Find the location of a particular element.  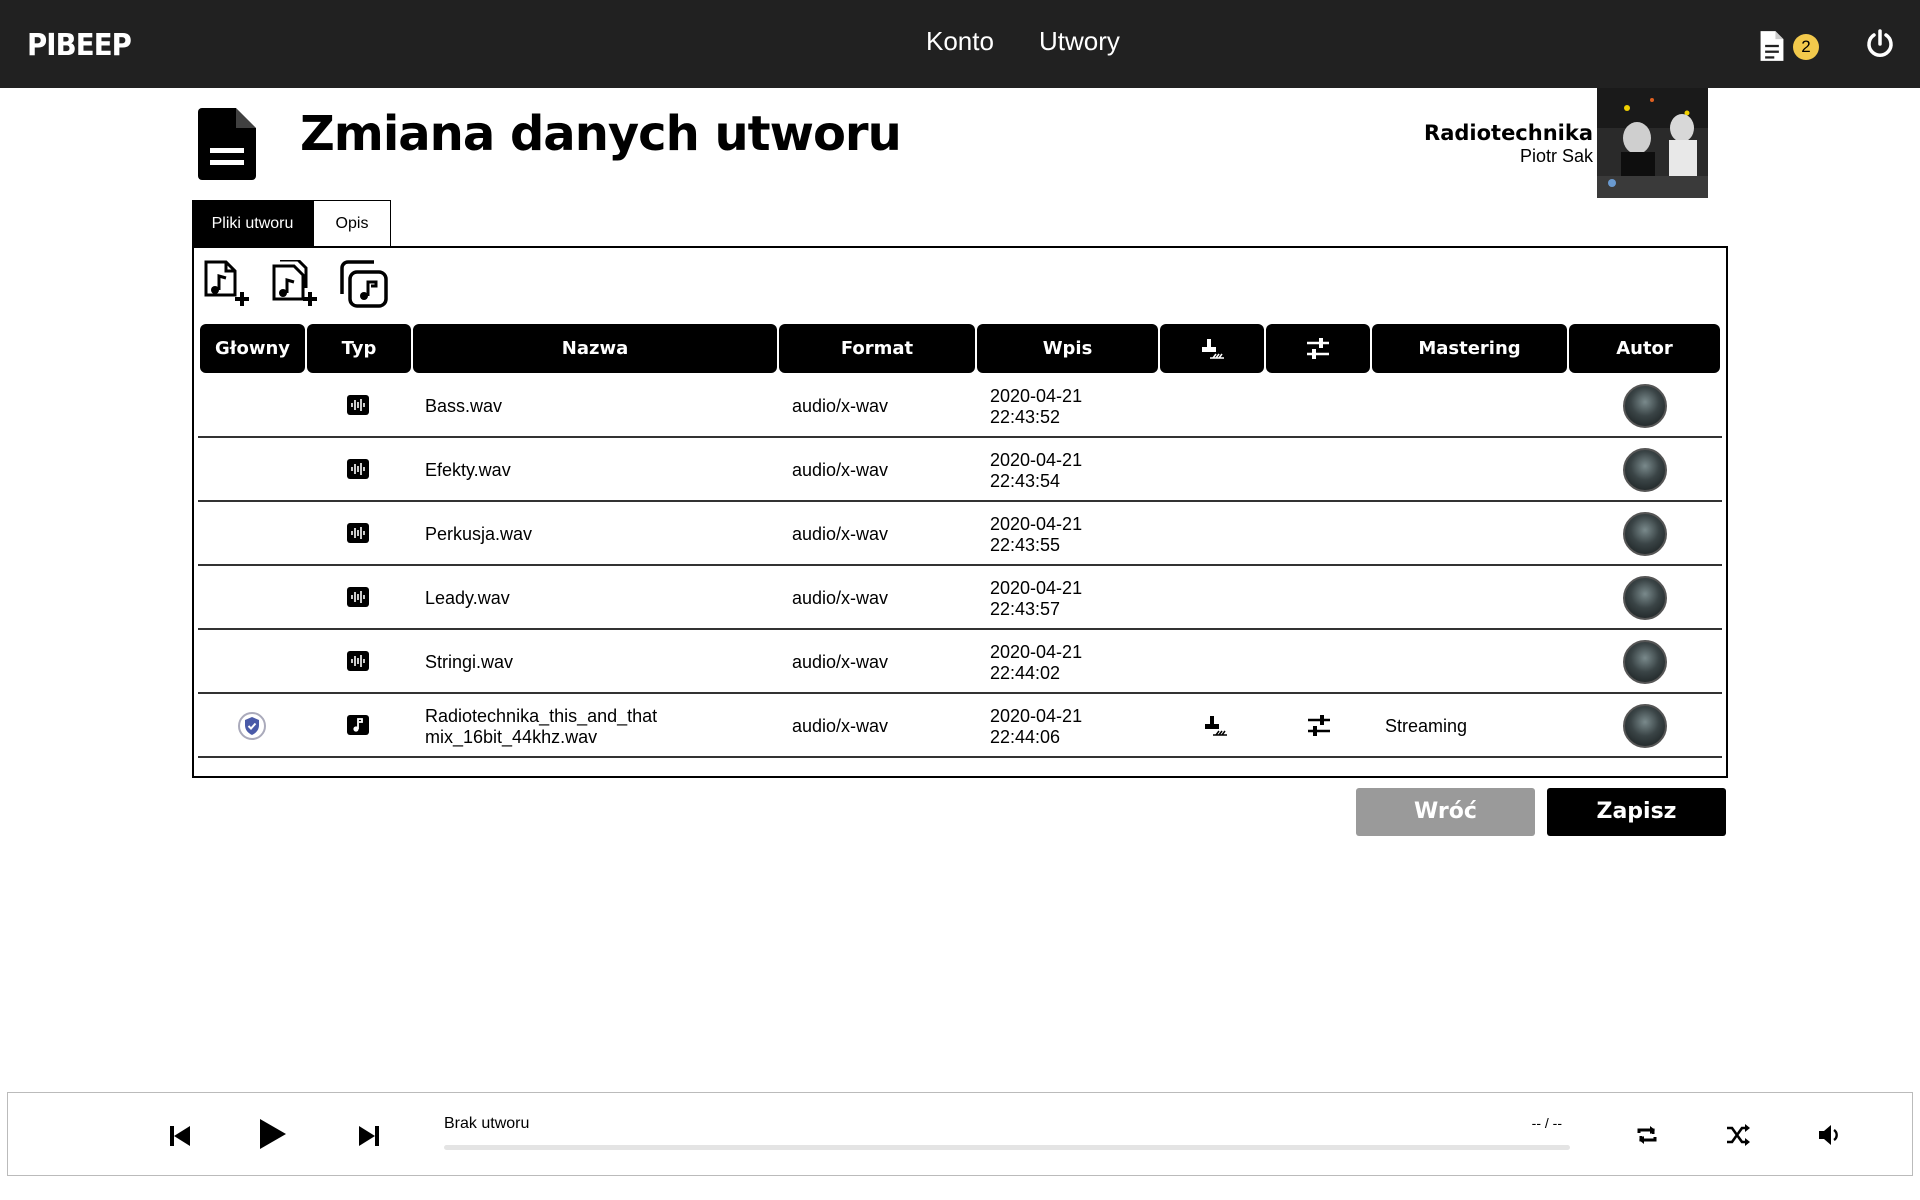

time: 22:44:02 is located at coordinates (1025, 673).